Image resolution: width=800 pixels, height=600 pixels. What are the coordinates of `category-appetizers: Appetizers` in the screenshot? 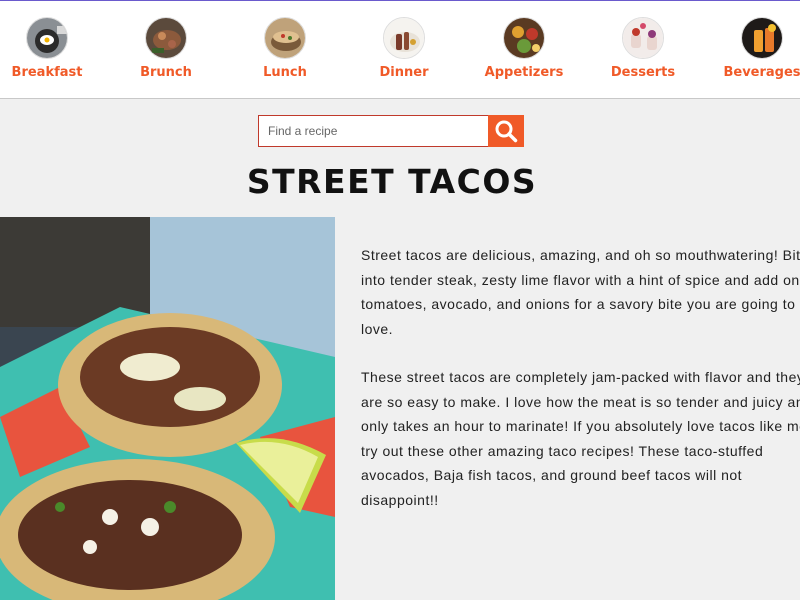 It's located at (524, 48).